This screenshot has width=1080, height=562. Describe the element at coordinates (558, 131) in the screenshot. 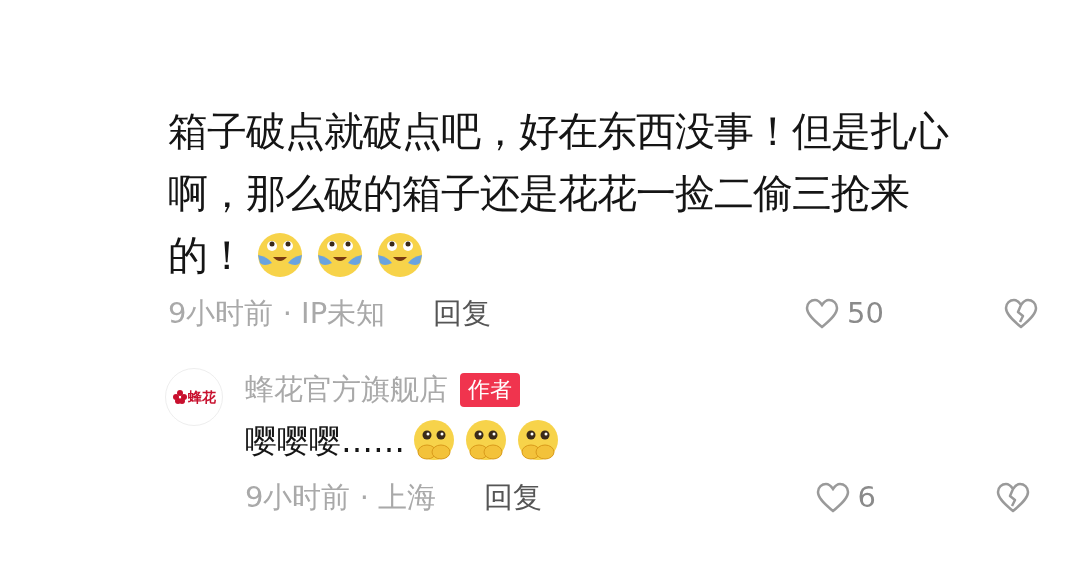

I see `comment-text: 箱子破点就破点吧，好在东西没事！但是扎心` at that location.